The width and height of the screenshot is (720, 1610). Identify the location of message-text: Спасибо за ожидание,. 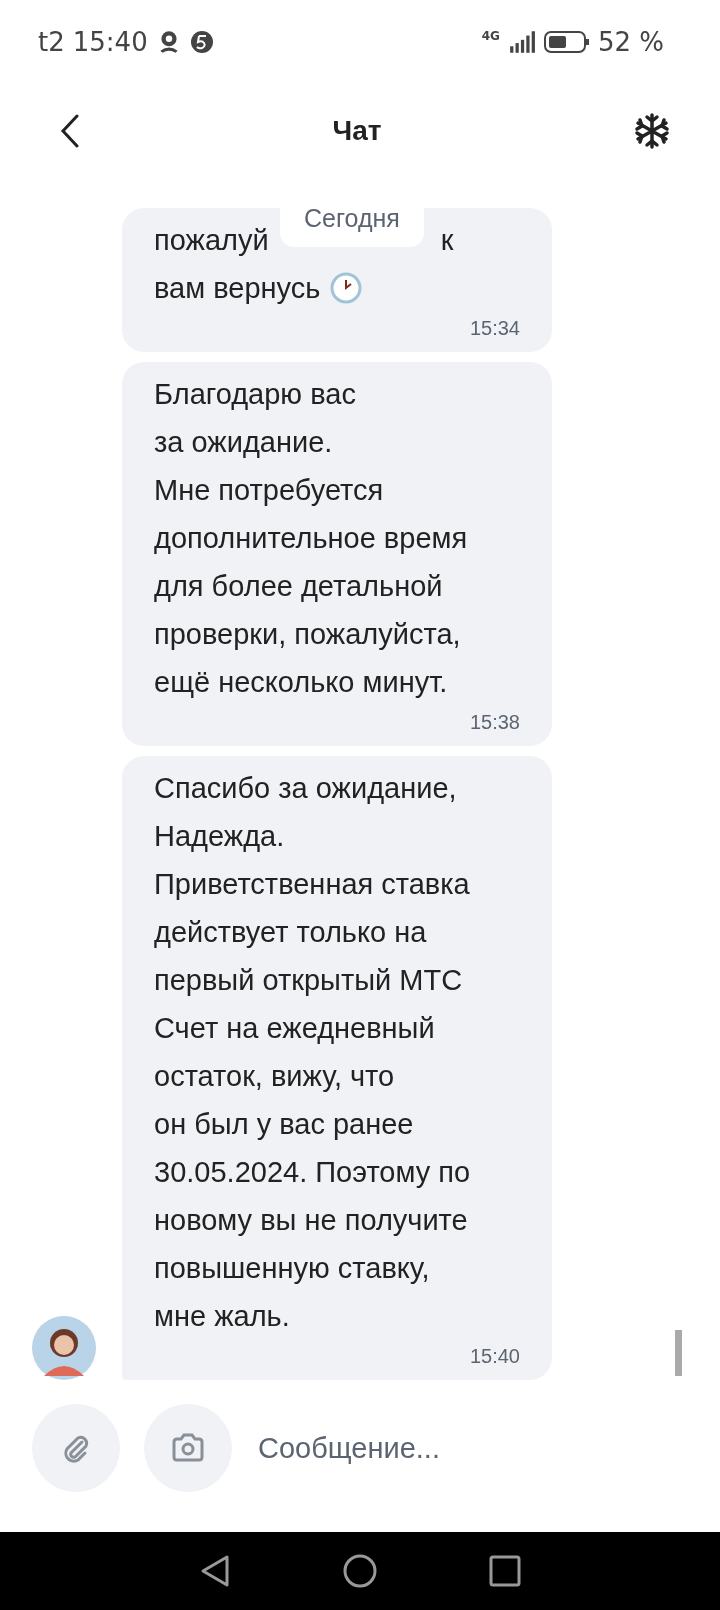
(305, 788).